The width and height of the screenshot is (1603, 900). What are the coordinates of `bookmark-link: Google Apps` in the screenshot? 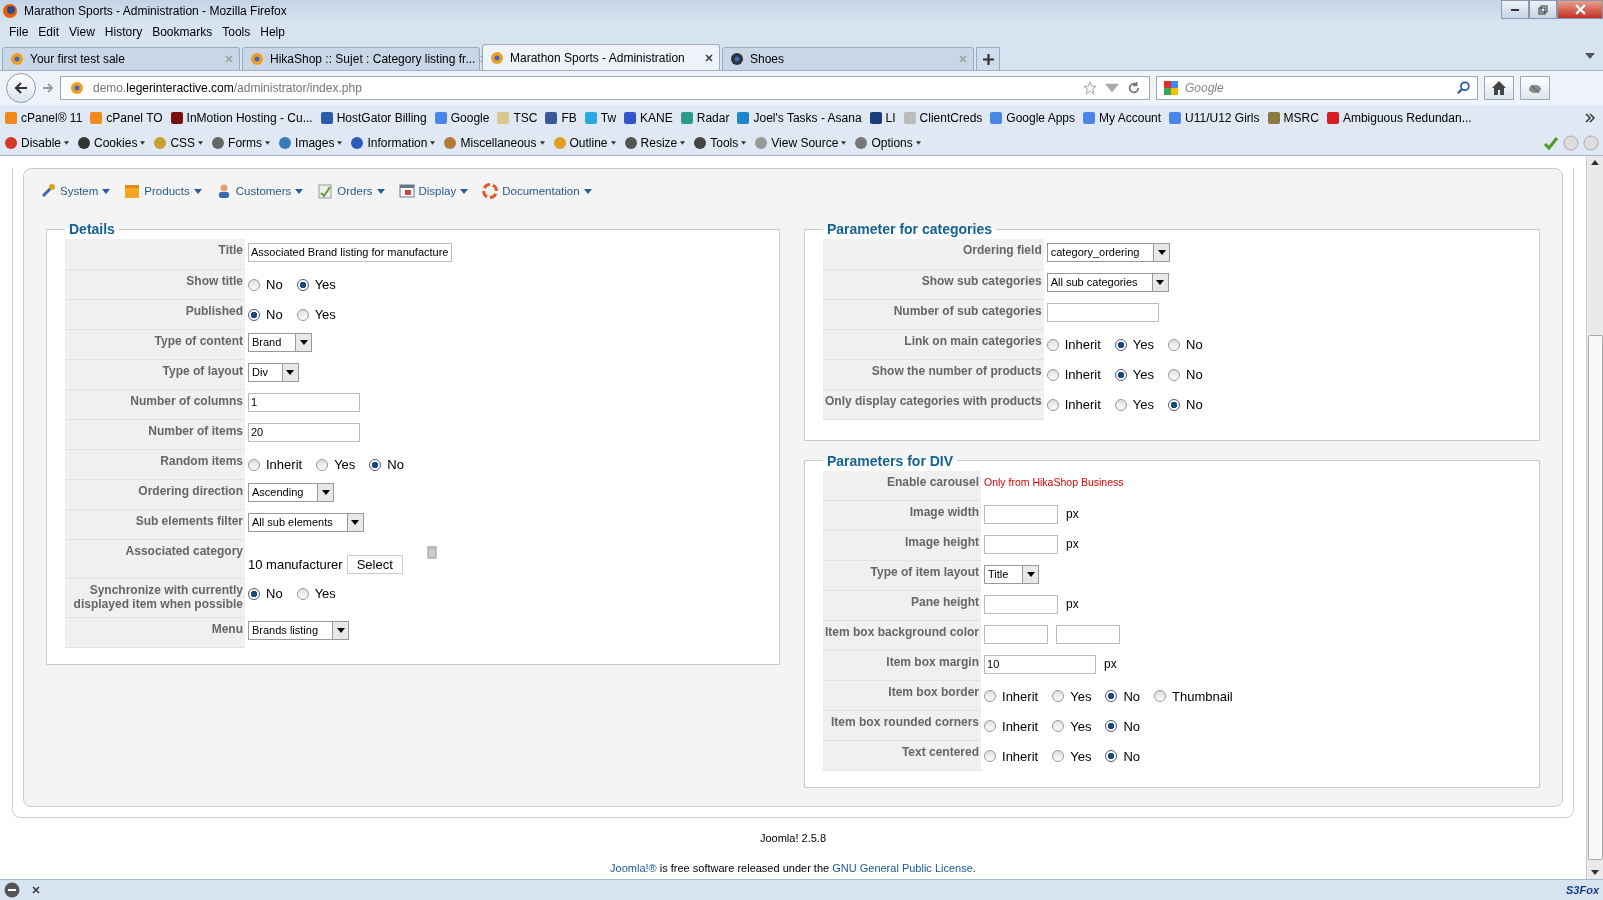 It's located at (1032, 118).